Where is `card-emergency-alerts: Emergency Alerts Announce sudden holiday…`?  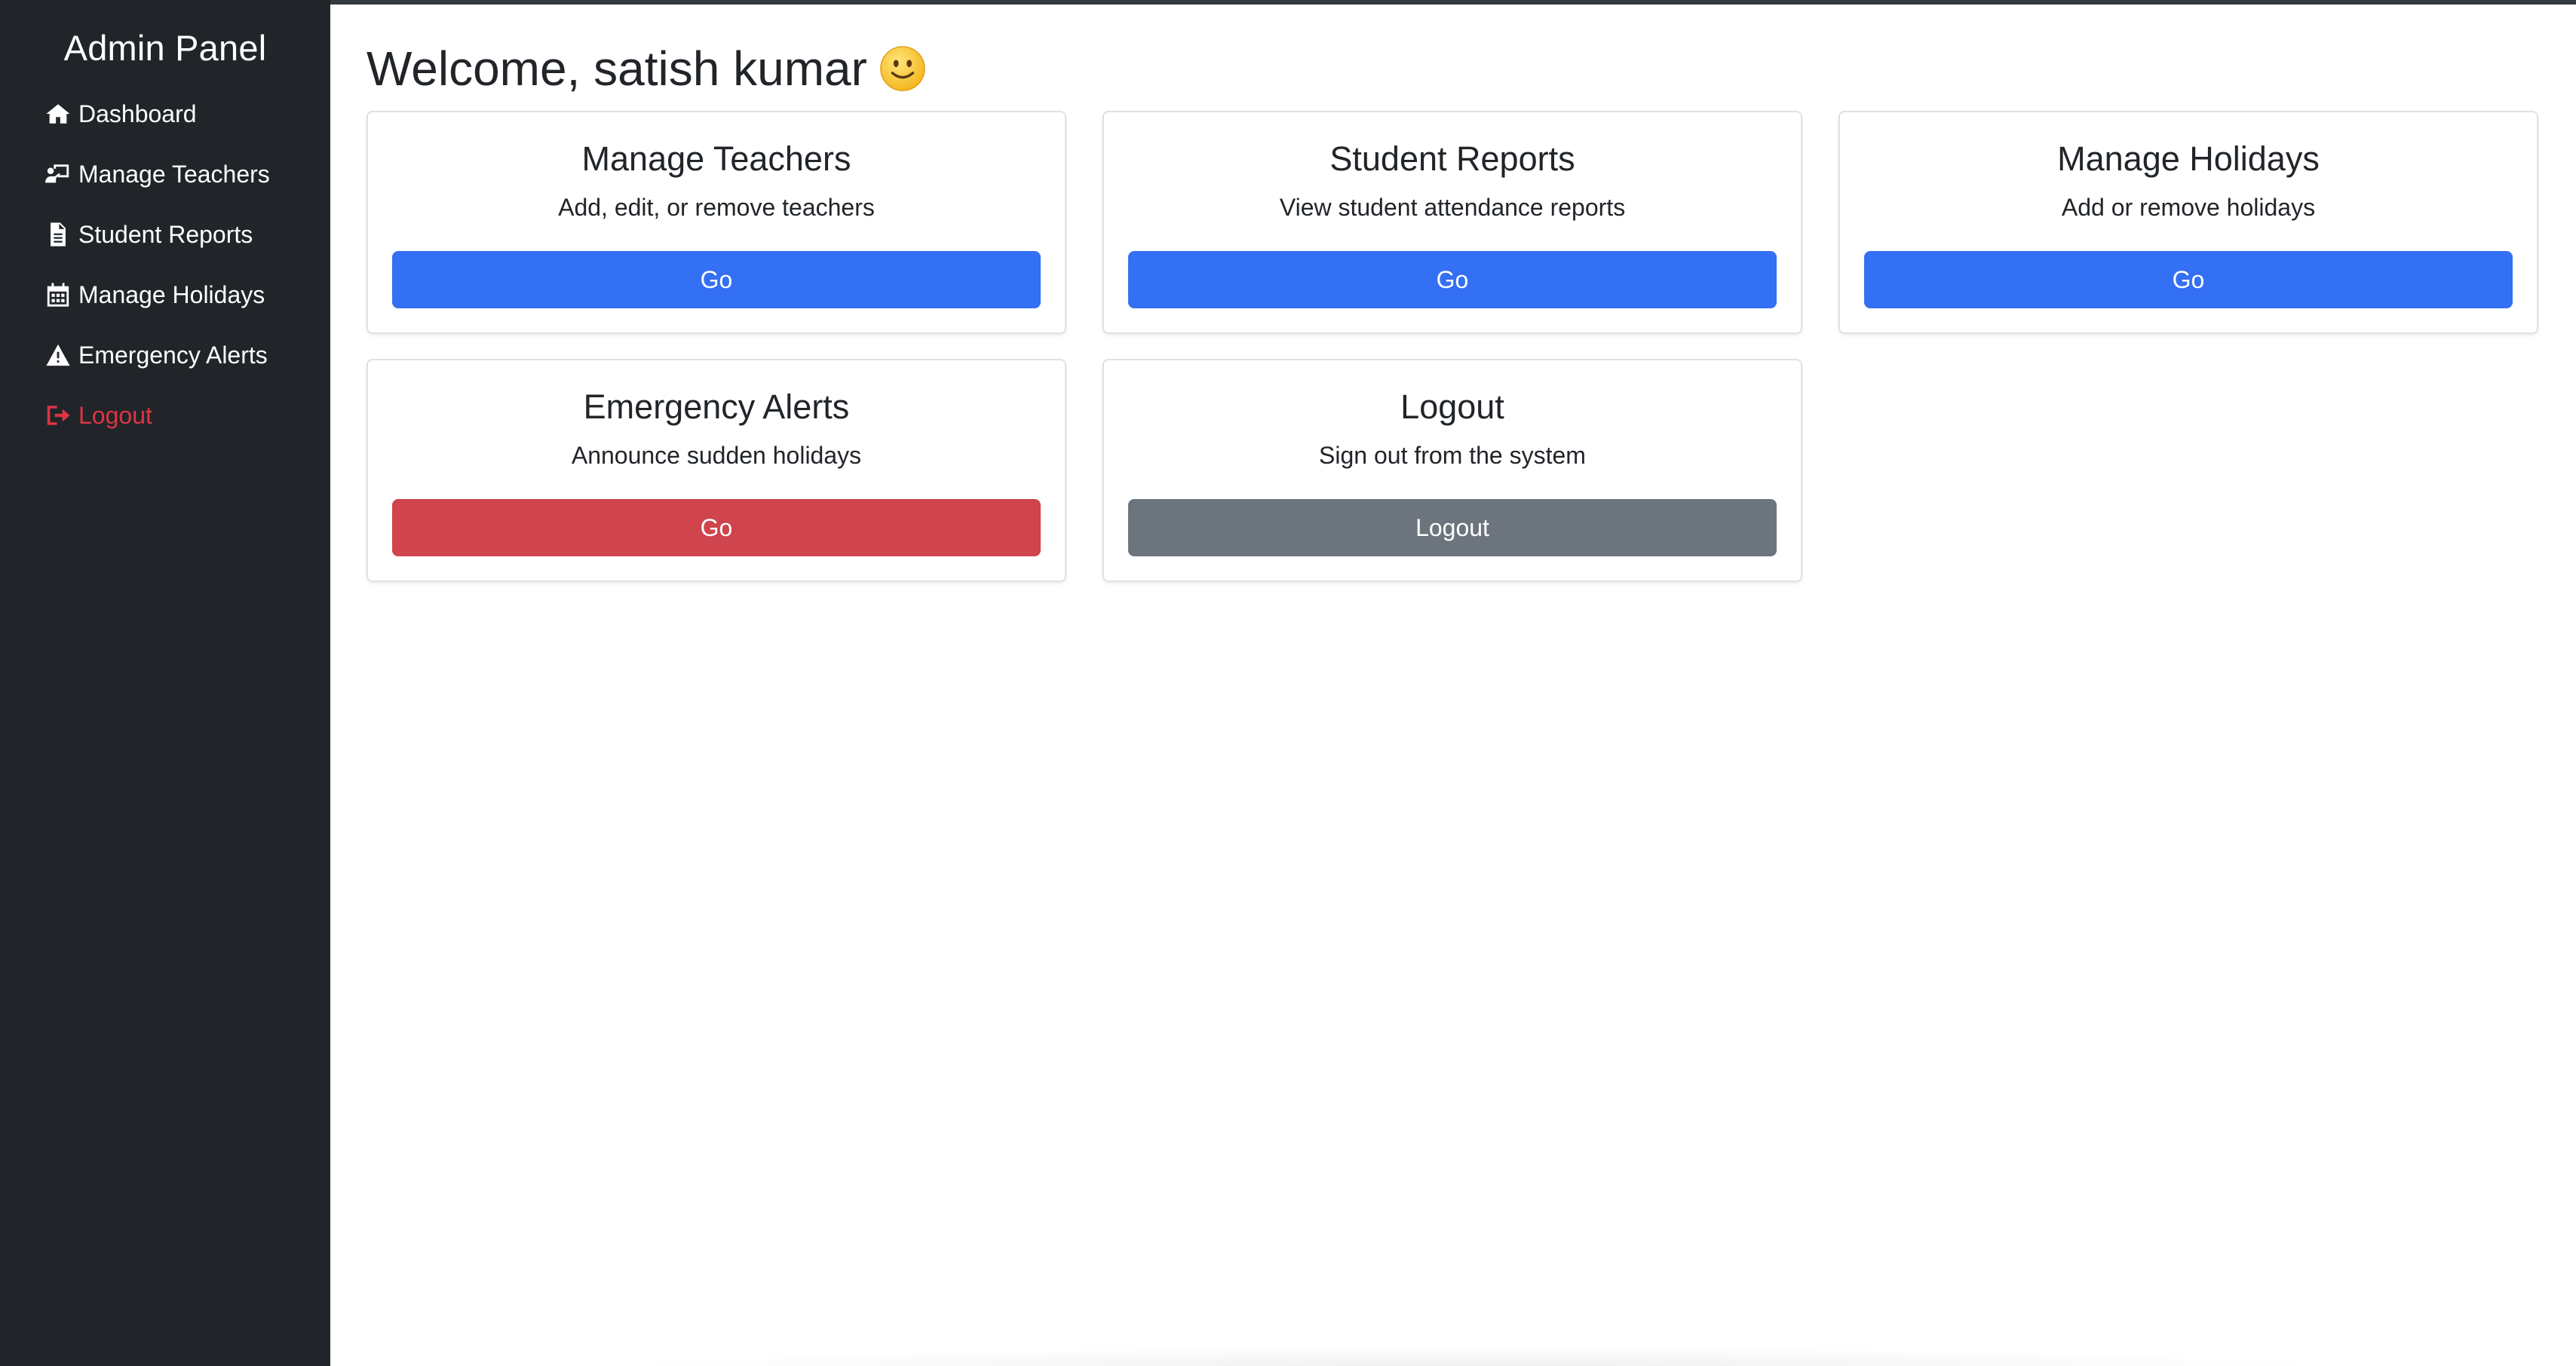 card-emergency-alerts: Emergency Alerts Announce sudden holiday… is located at coordinates (716, 470).